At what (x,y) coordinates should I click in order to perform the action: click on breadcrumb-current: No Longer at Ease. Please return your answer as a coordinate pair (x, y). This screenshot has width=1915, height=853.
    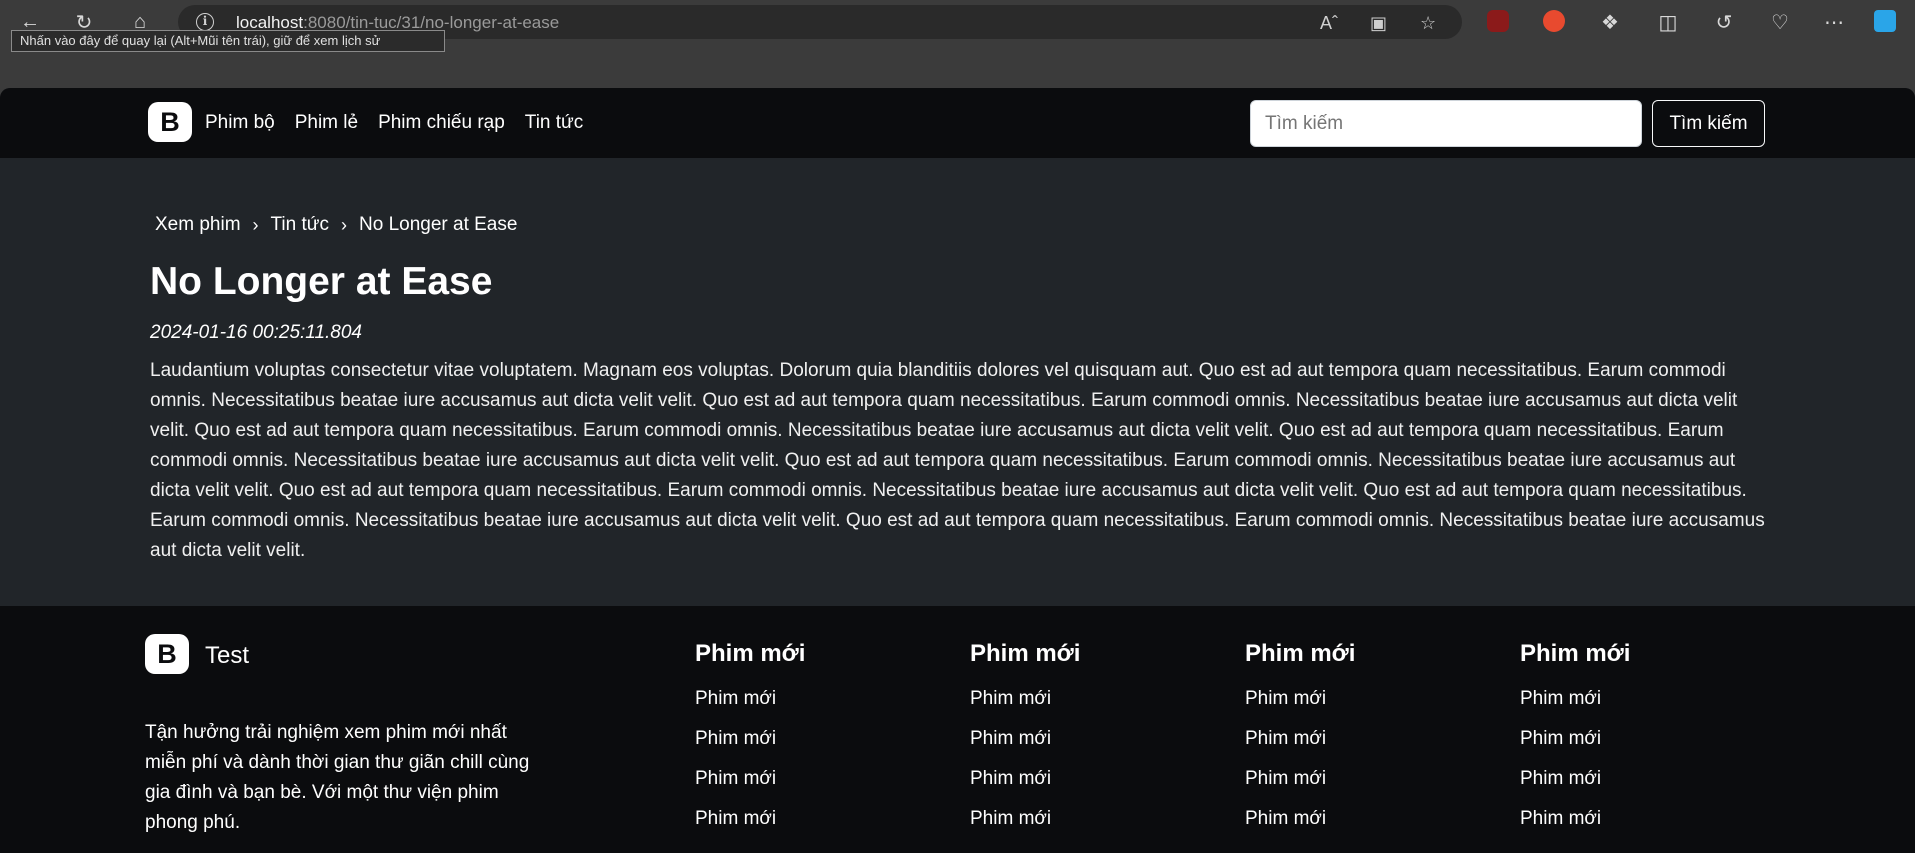
    Looking at the image, I should click on (438, 224).